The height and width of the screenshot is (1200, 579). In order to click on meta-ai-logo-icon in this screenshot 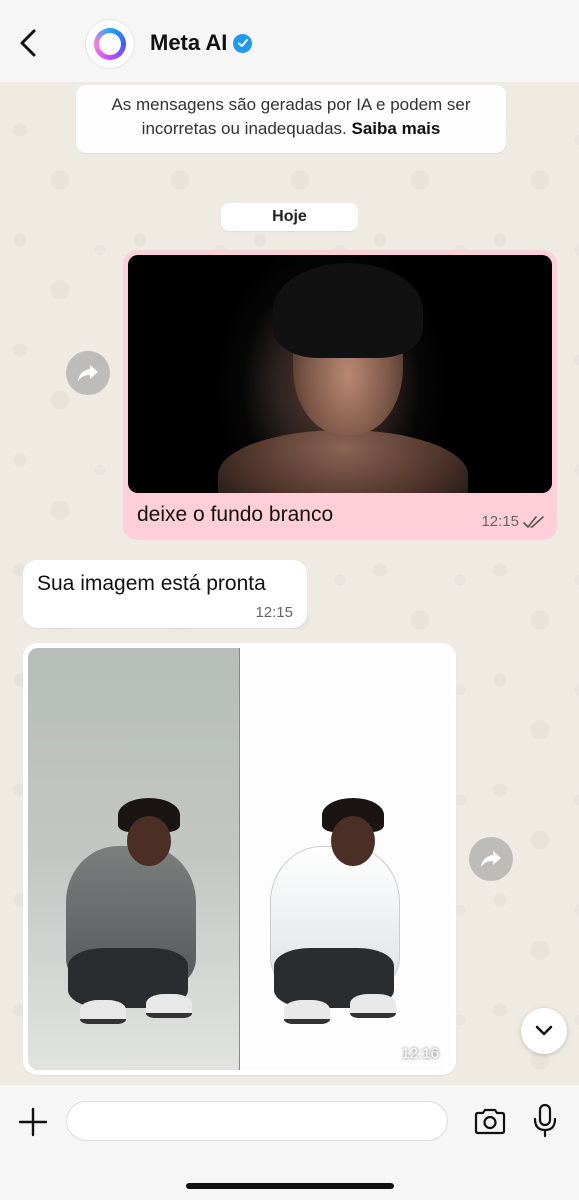, I will do `click(110, 44)`.